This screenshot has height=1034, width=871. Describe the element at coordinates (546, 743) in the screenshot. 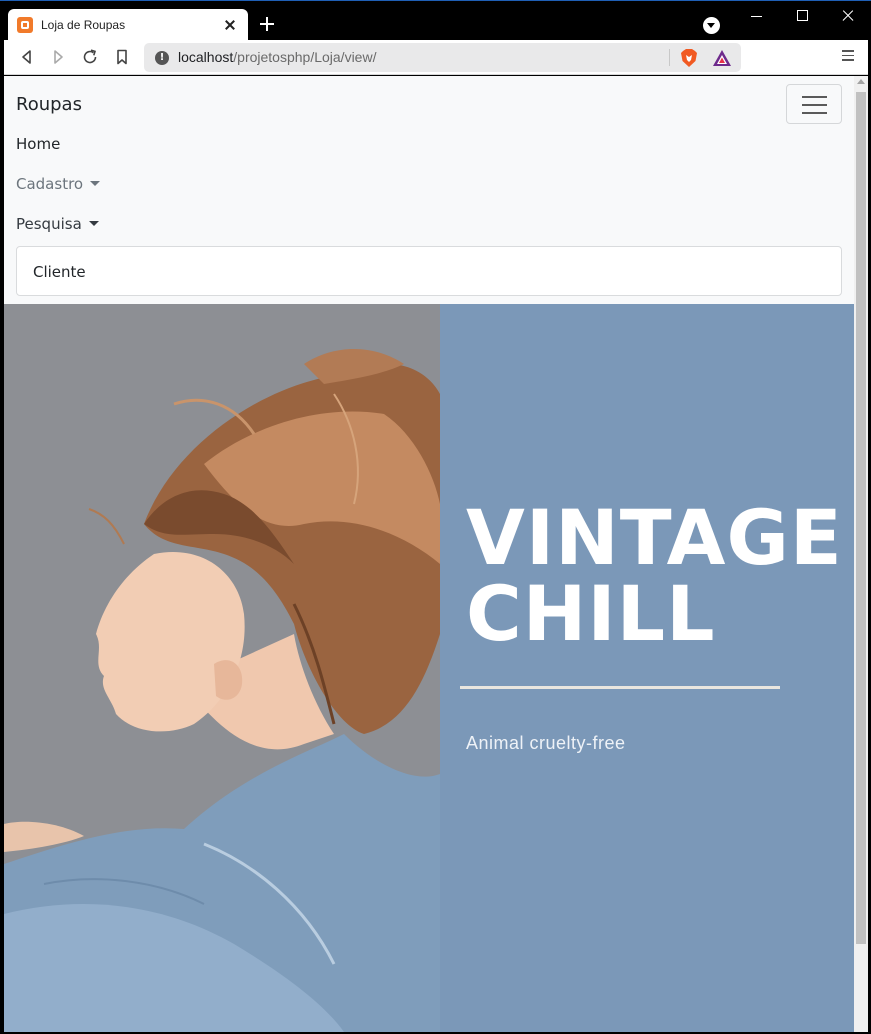

I see `promo-tagline: Animal cruelty-free` at that location.